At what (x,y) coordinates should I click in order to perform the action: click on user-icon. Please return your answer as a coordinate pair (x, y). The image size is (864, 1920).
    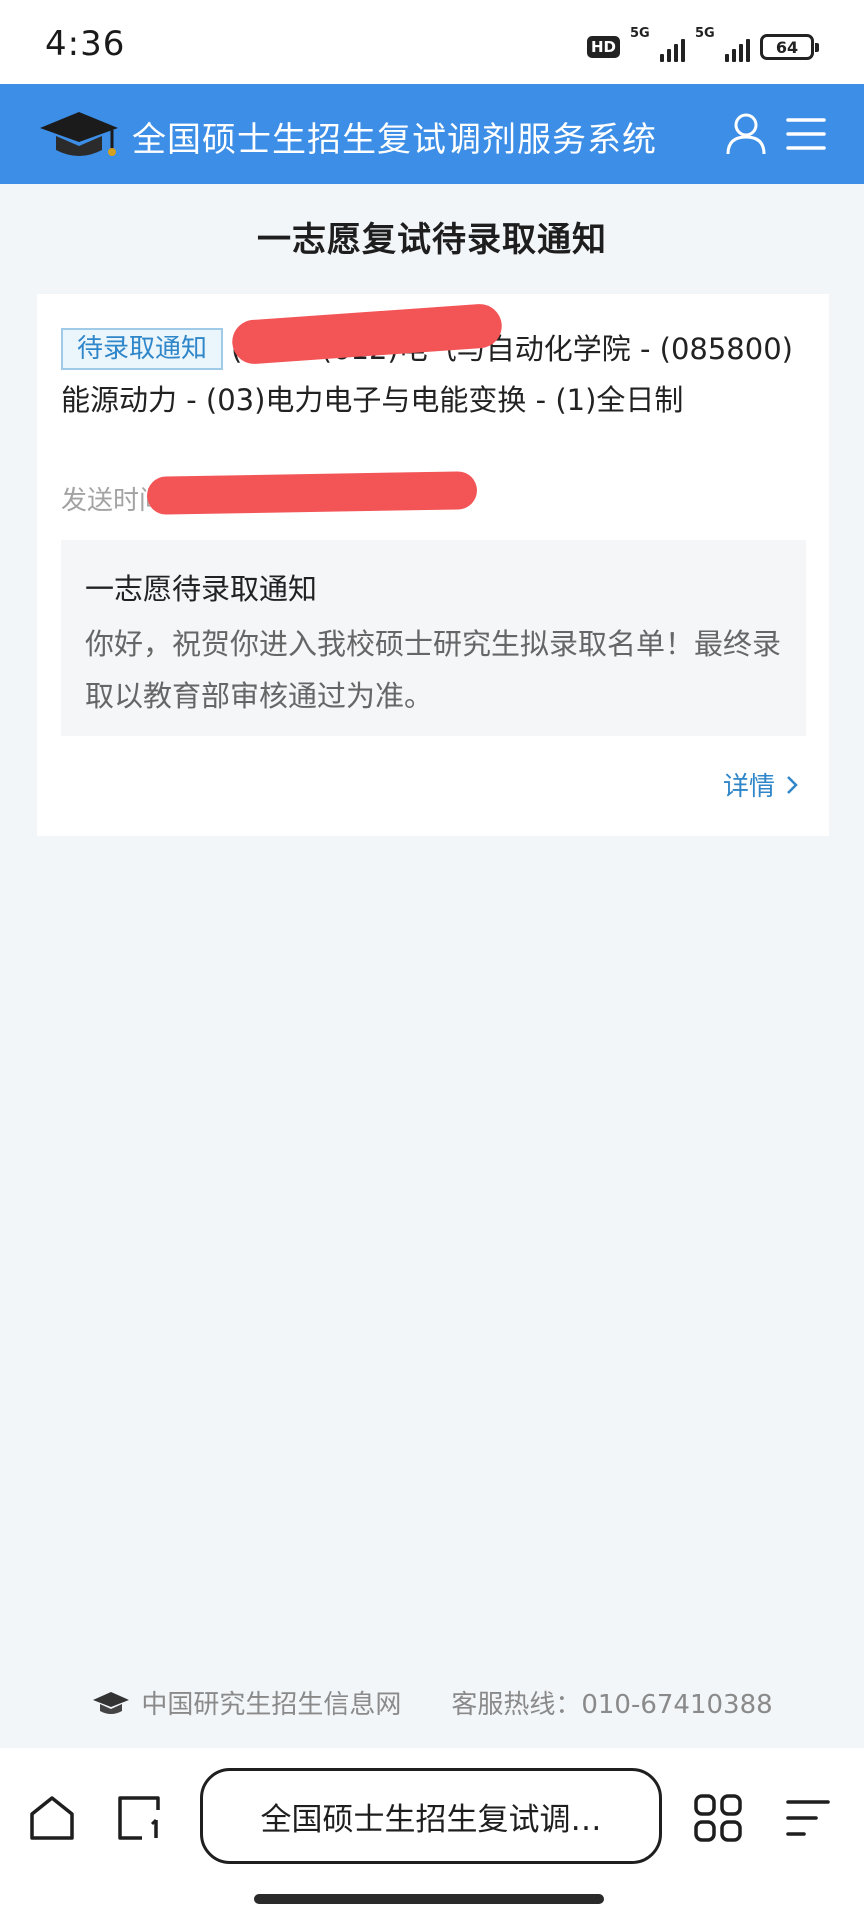
    Looking at the image, I should click on (746, 134).